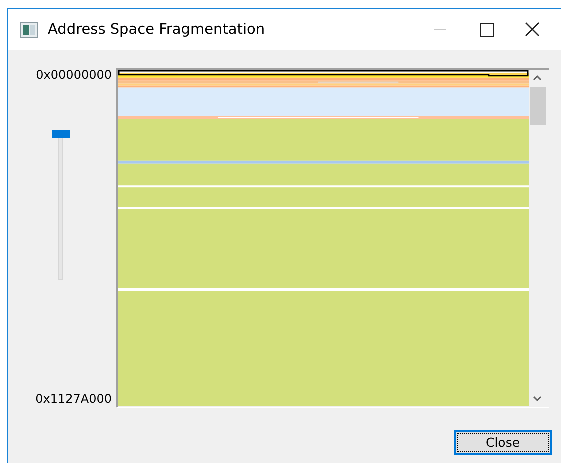 The image size is (561, 463). What do you see at coordinates (29, 30) in the screenshot?
I see `app-icon` at bounding box center [29, 30].